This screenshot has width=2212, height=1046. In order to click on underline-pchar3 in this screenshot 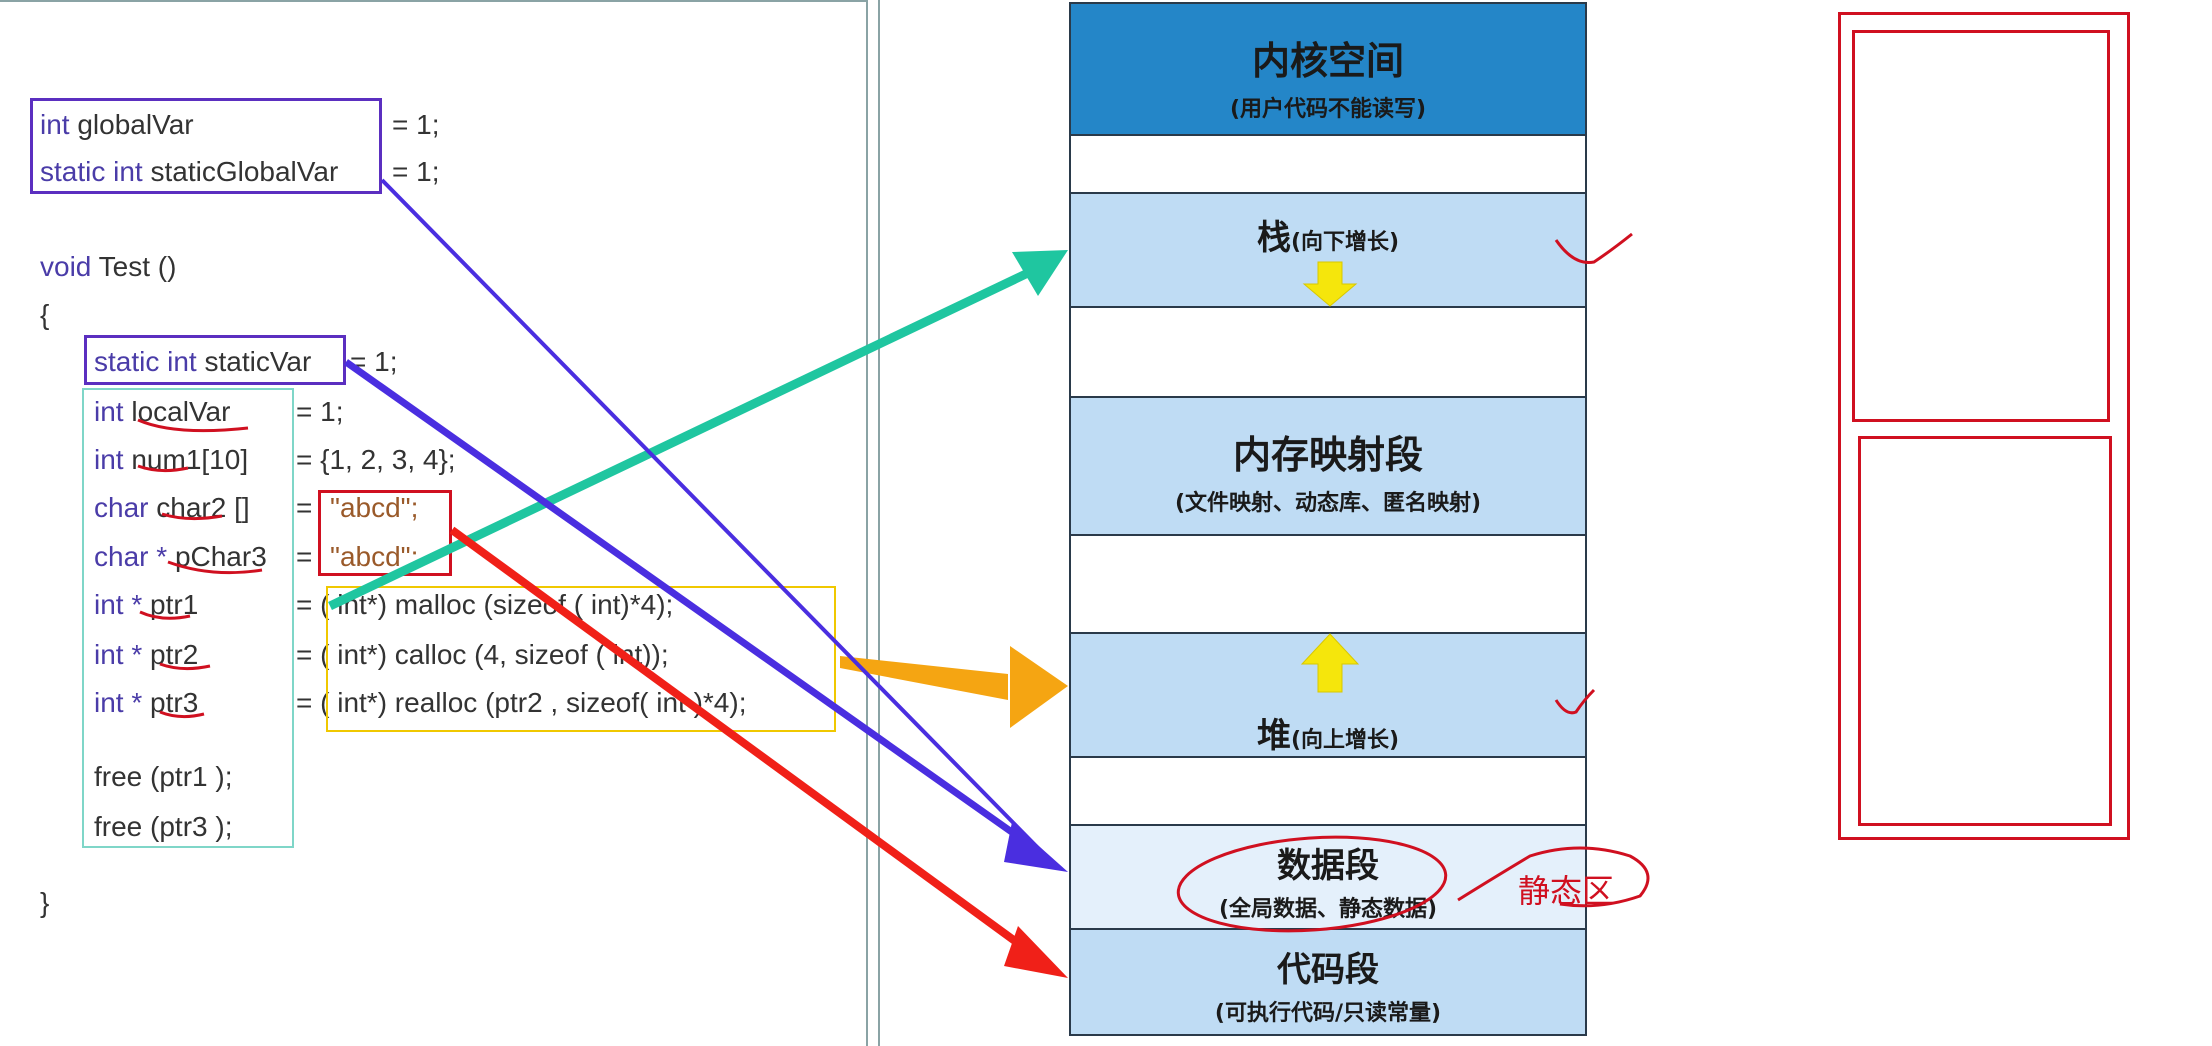, I will do `click(215, 567)`.